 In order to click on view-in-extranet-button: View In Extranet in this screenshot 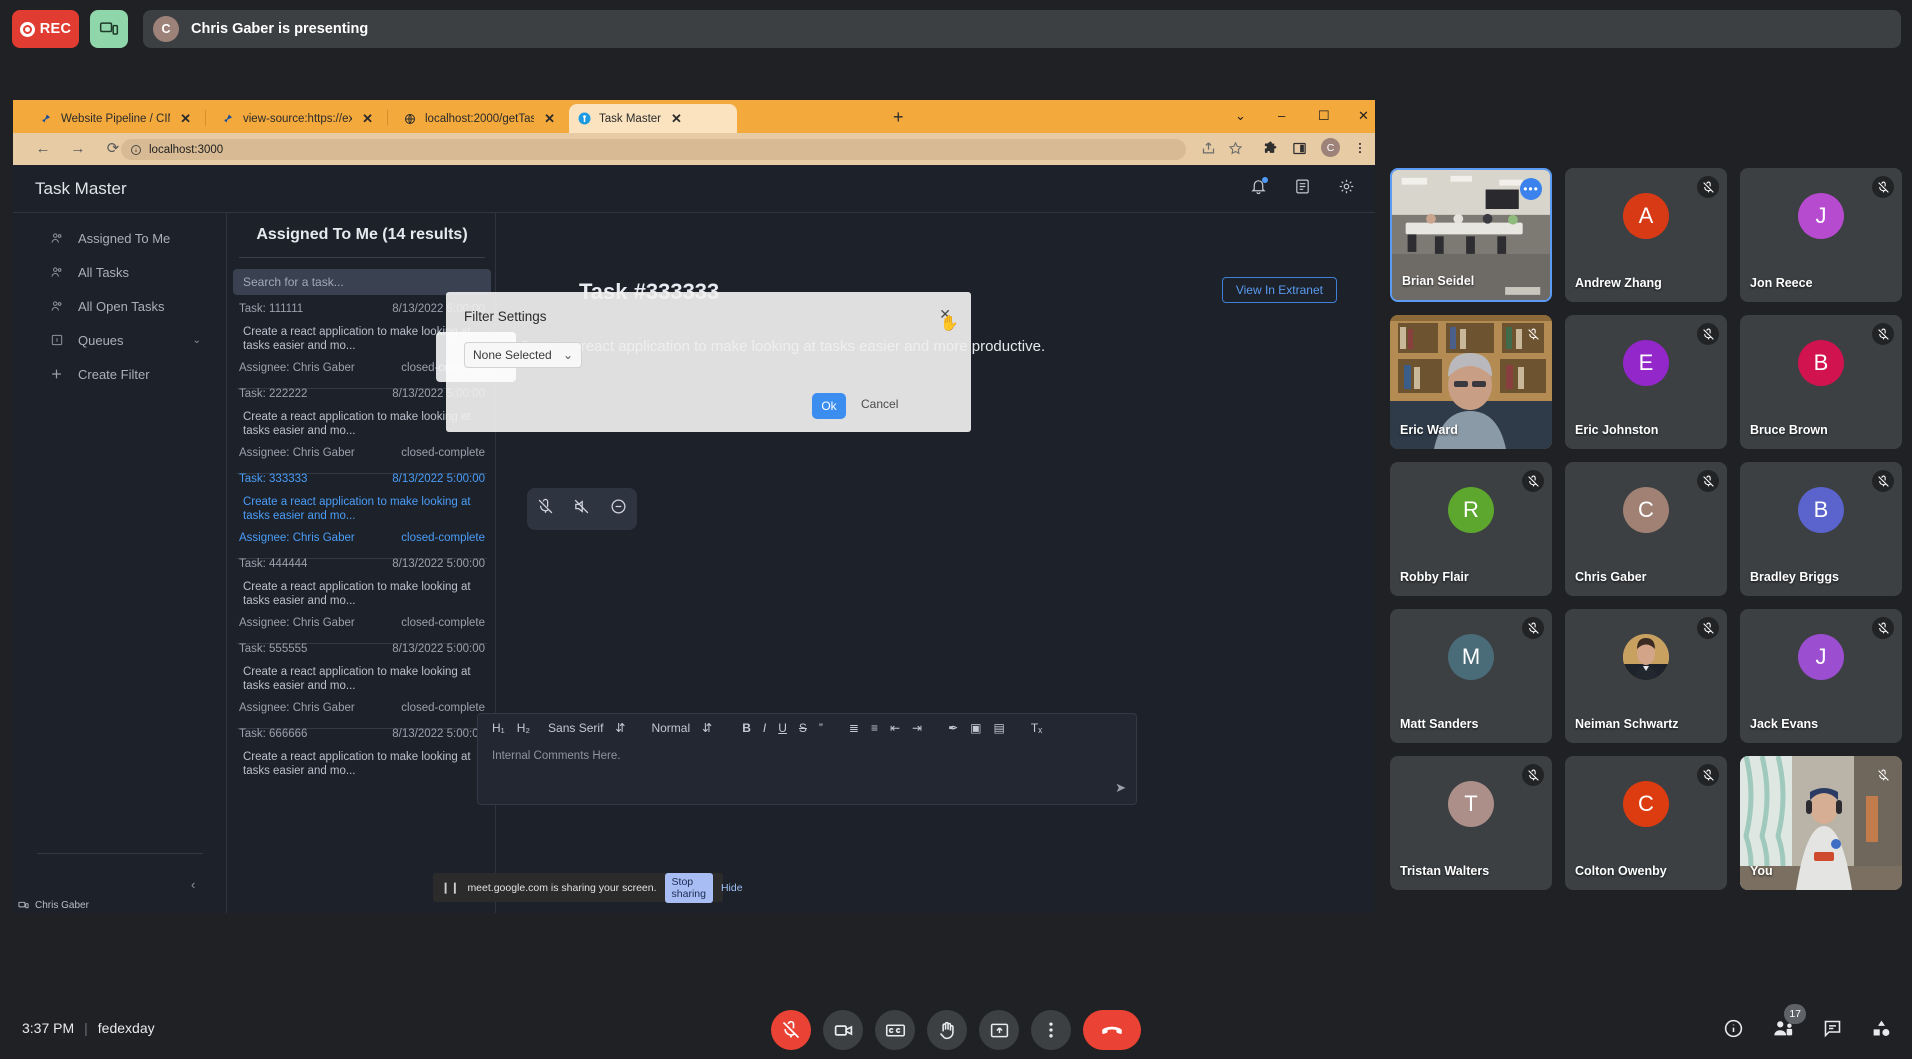, I will do `click(1279, 290)`.